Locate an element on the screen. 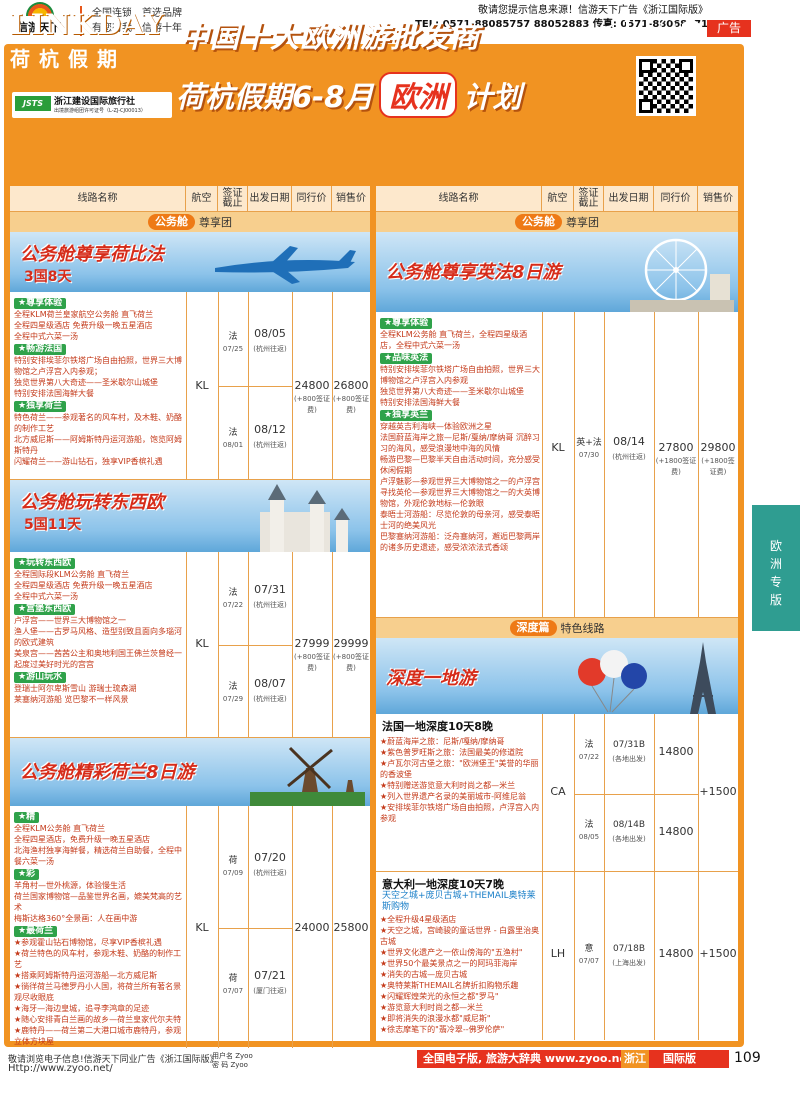 The image size is (800, 1100). linkday-brand: LINKDAY 荷杭假期 is located at coordinates (87, 39).